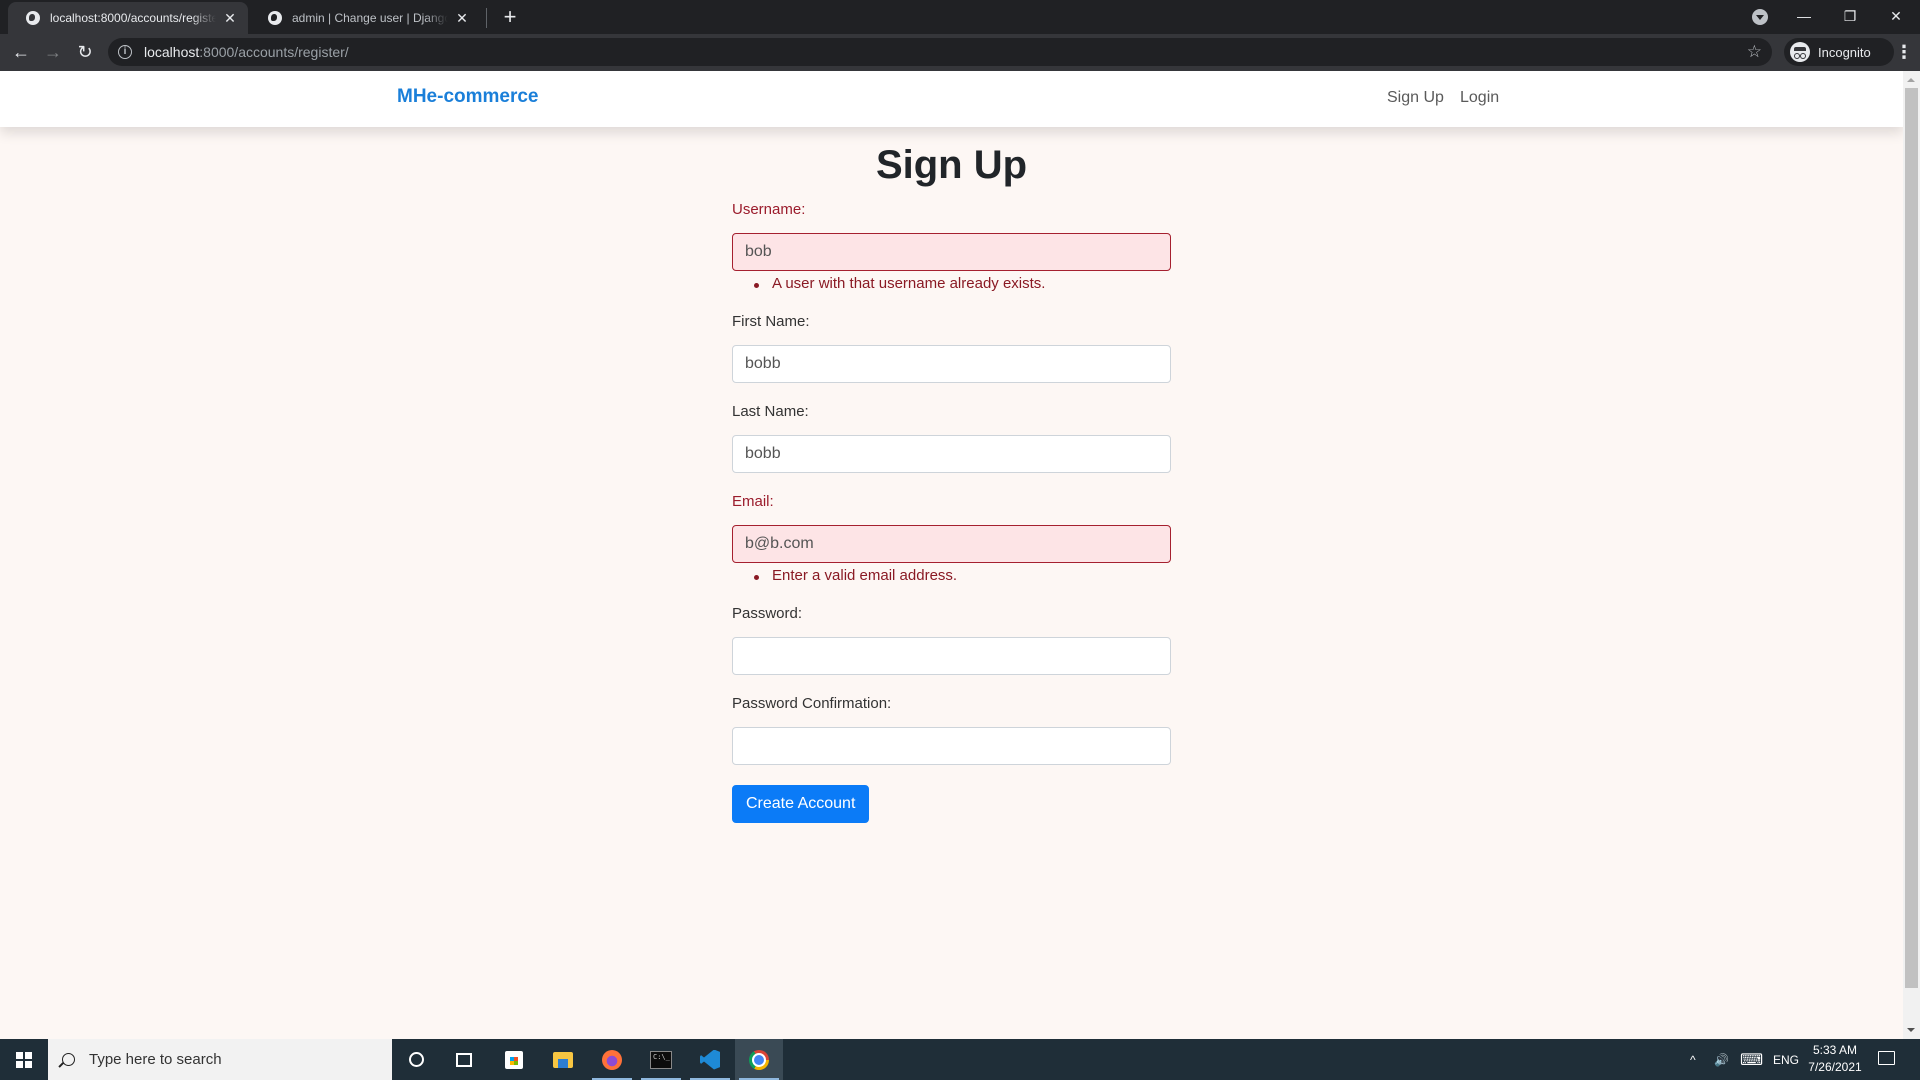  Describe the element at coordinates (1751, 1059) in the screenshot. I see `keyboard-icon: ⌨` at that location.